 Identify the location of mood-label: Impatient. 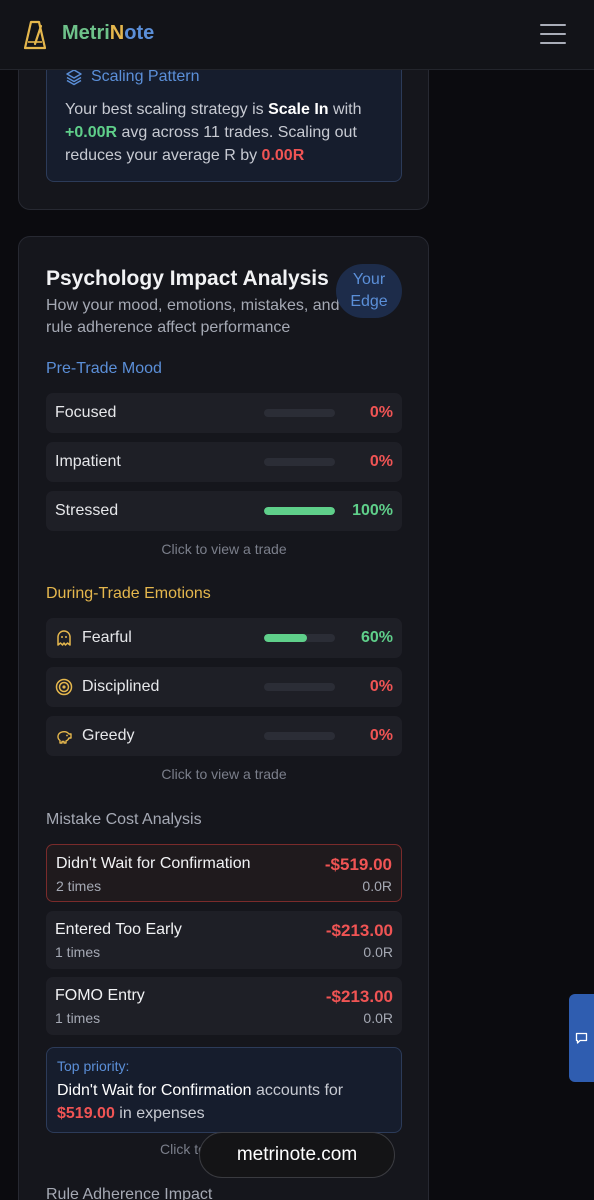
(88, 461).